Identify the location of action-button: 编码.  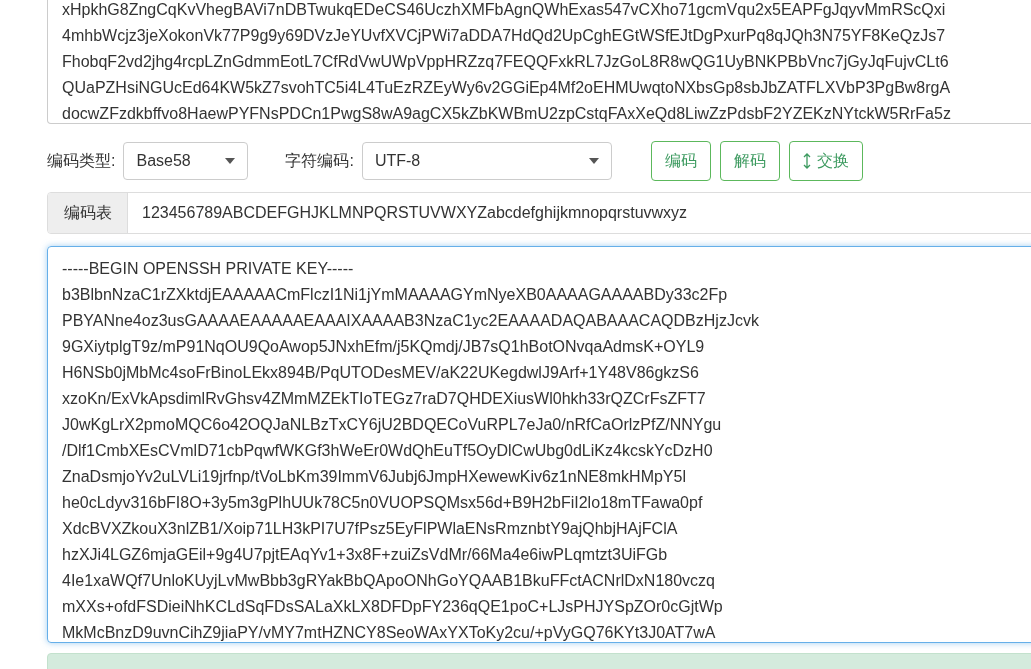
(680, 161).